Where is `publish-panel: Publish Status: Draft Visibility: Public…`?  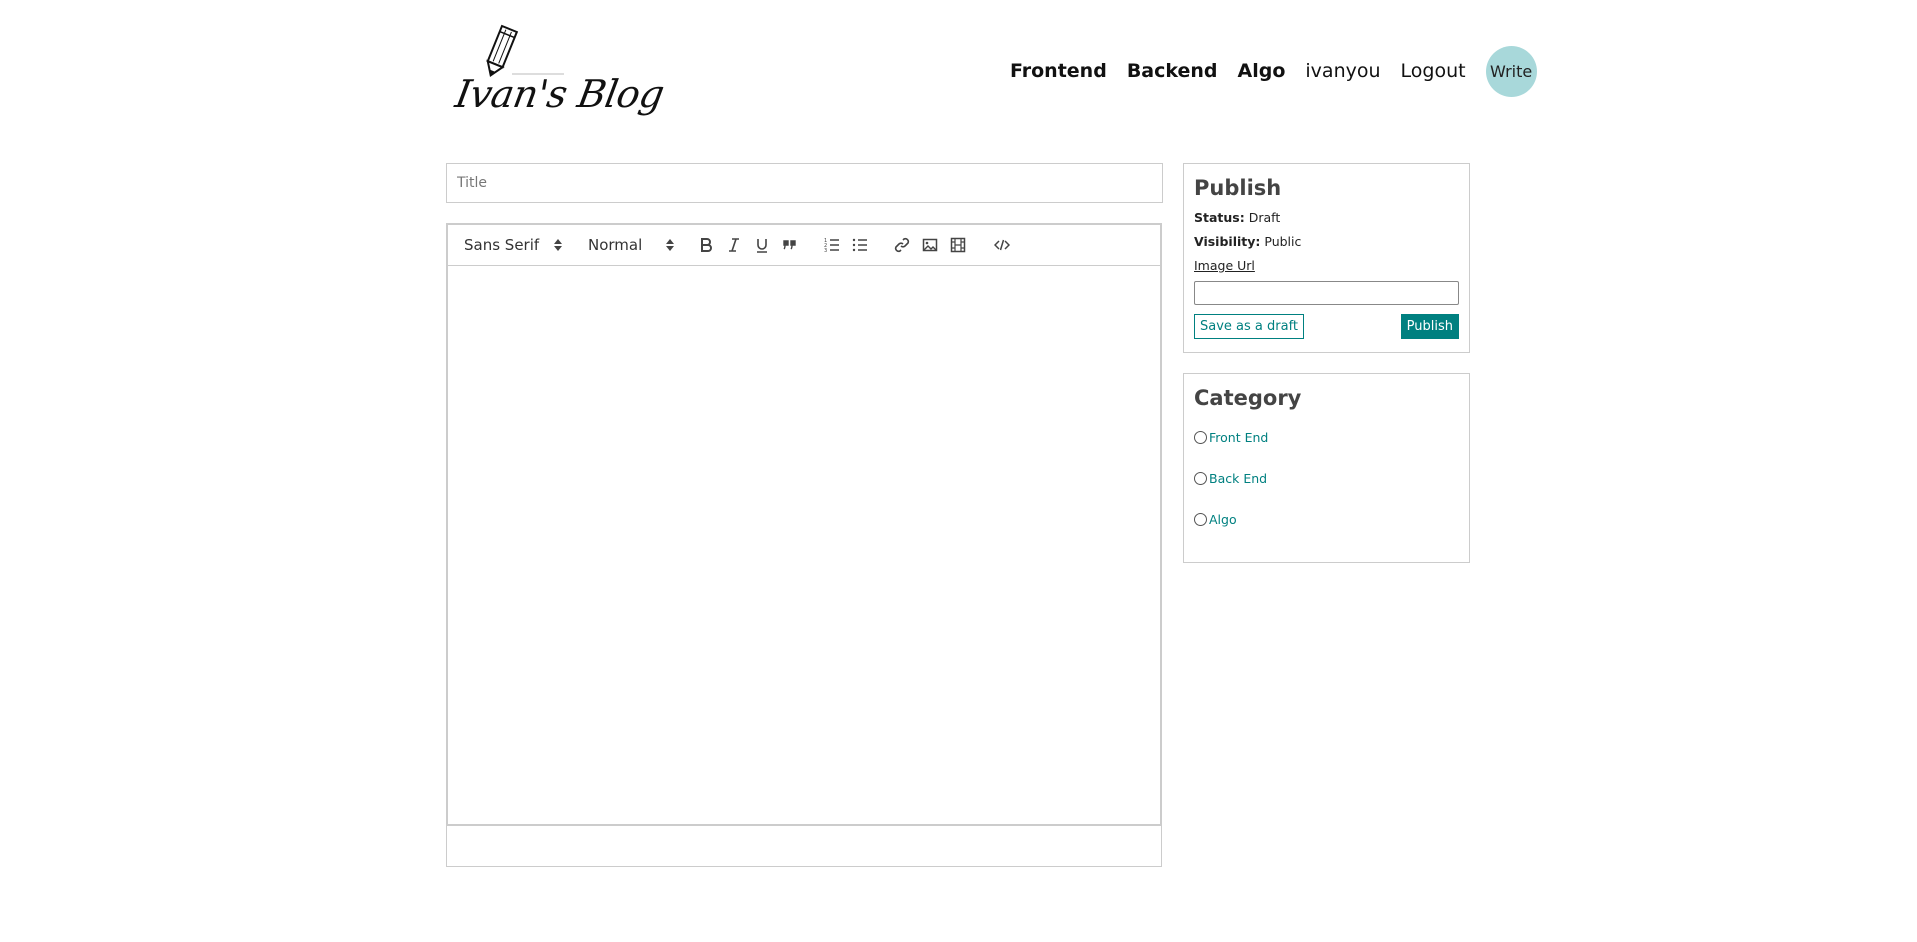 publish-panel: Publish Status: Draft Visibility: Public… is located at coordinates (1326, 258).